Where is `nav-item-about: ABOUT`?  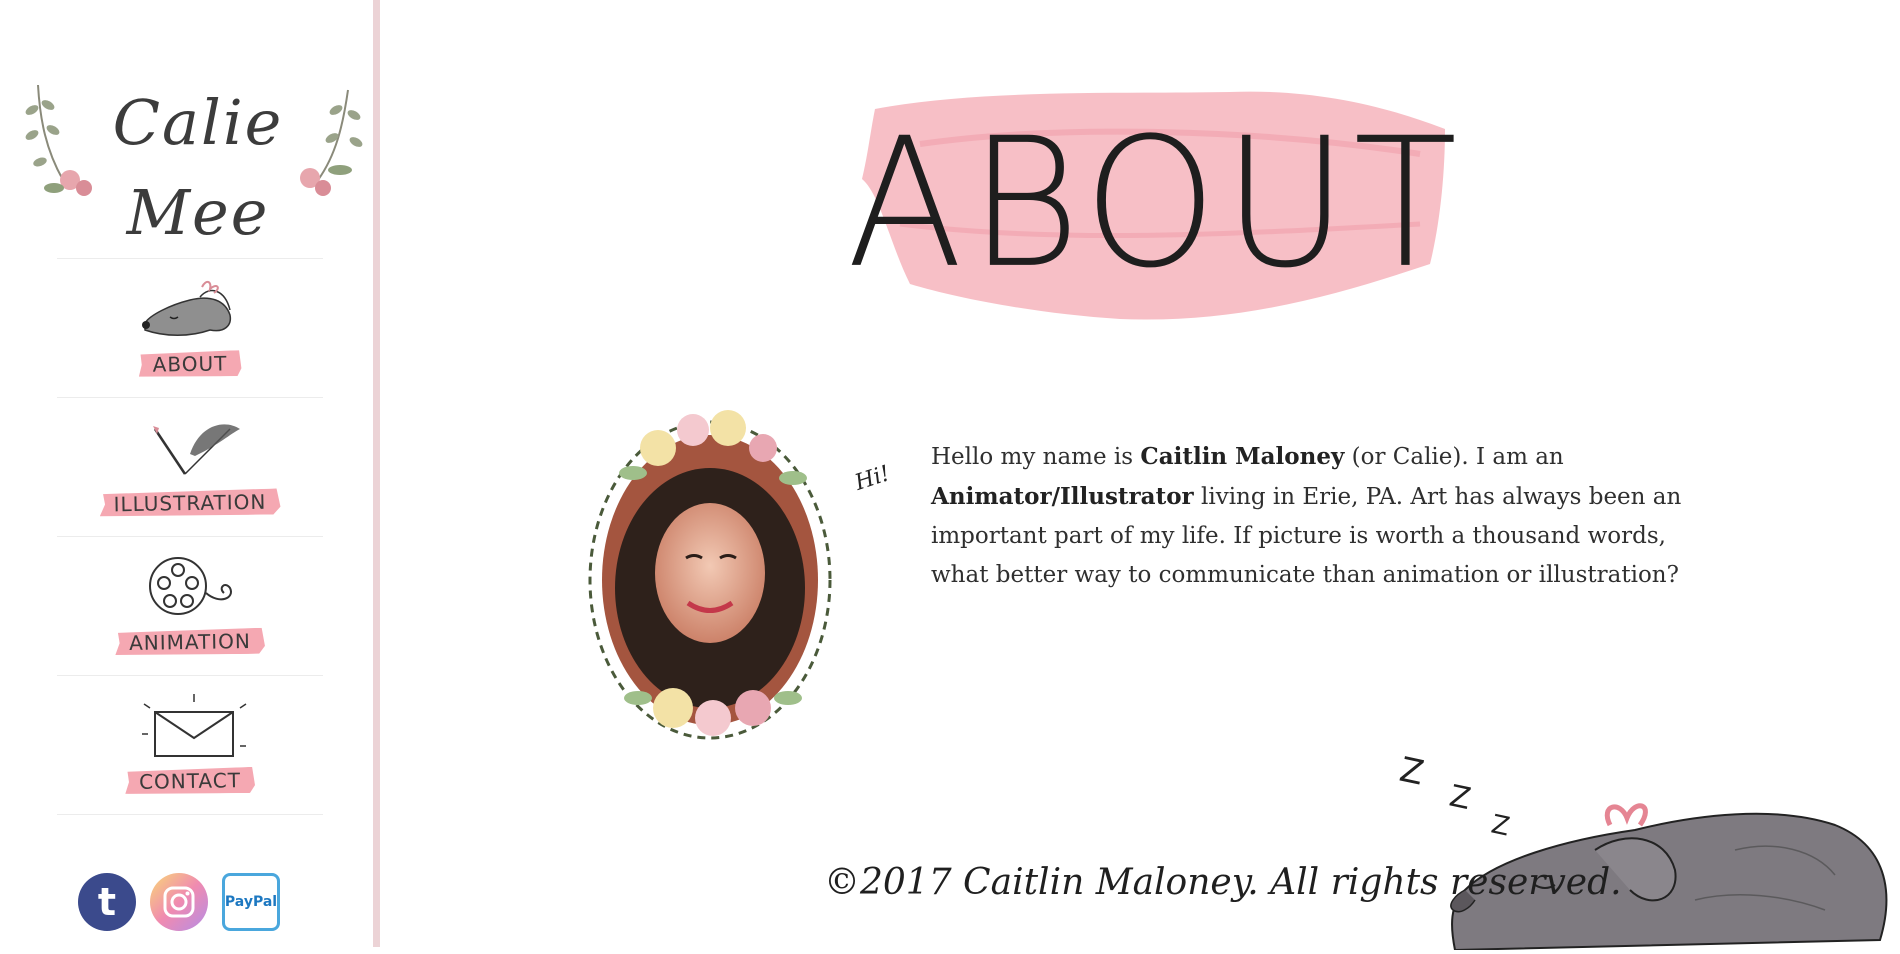
nav-item-about: ABOUT is located at coordinates (190, 327).